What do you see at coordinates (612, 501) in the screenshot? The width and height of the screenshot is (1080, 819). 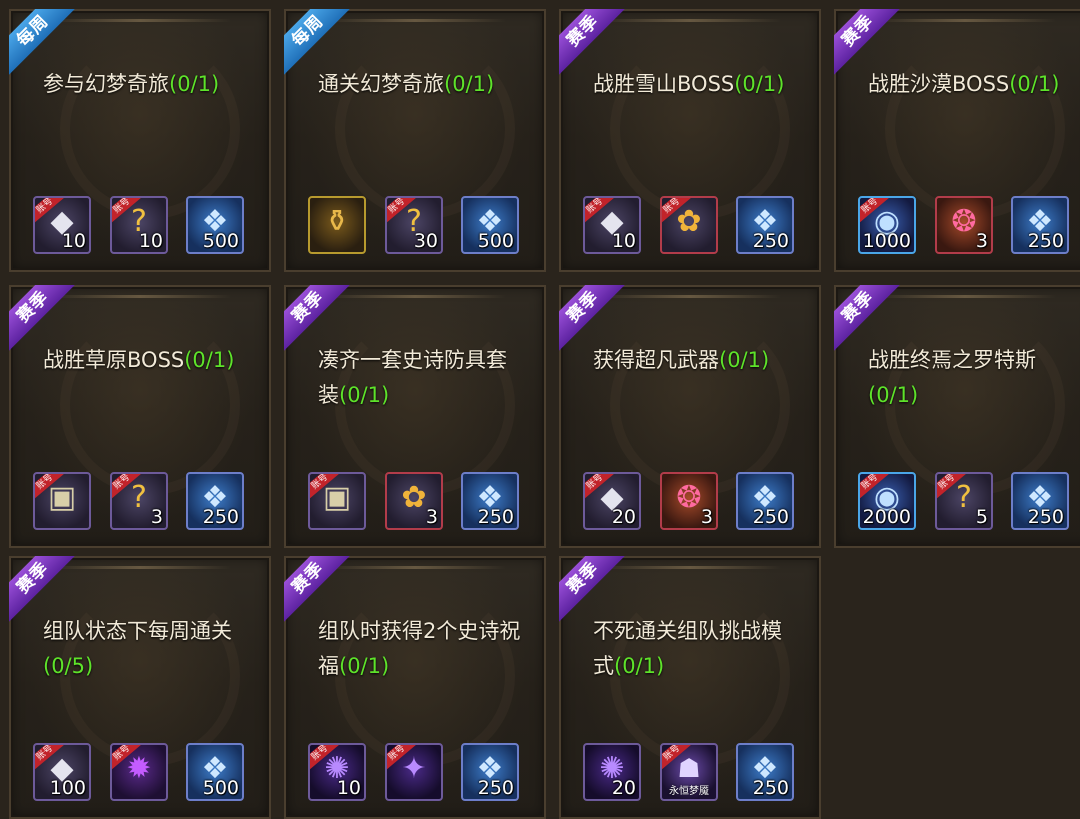 I see `reward-diamond-item: 账号 ◆ 20` at bounding box center [612, 501].